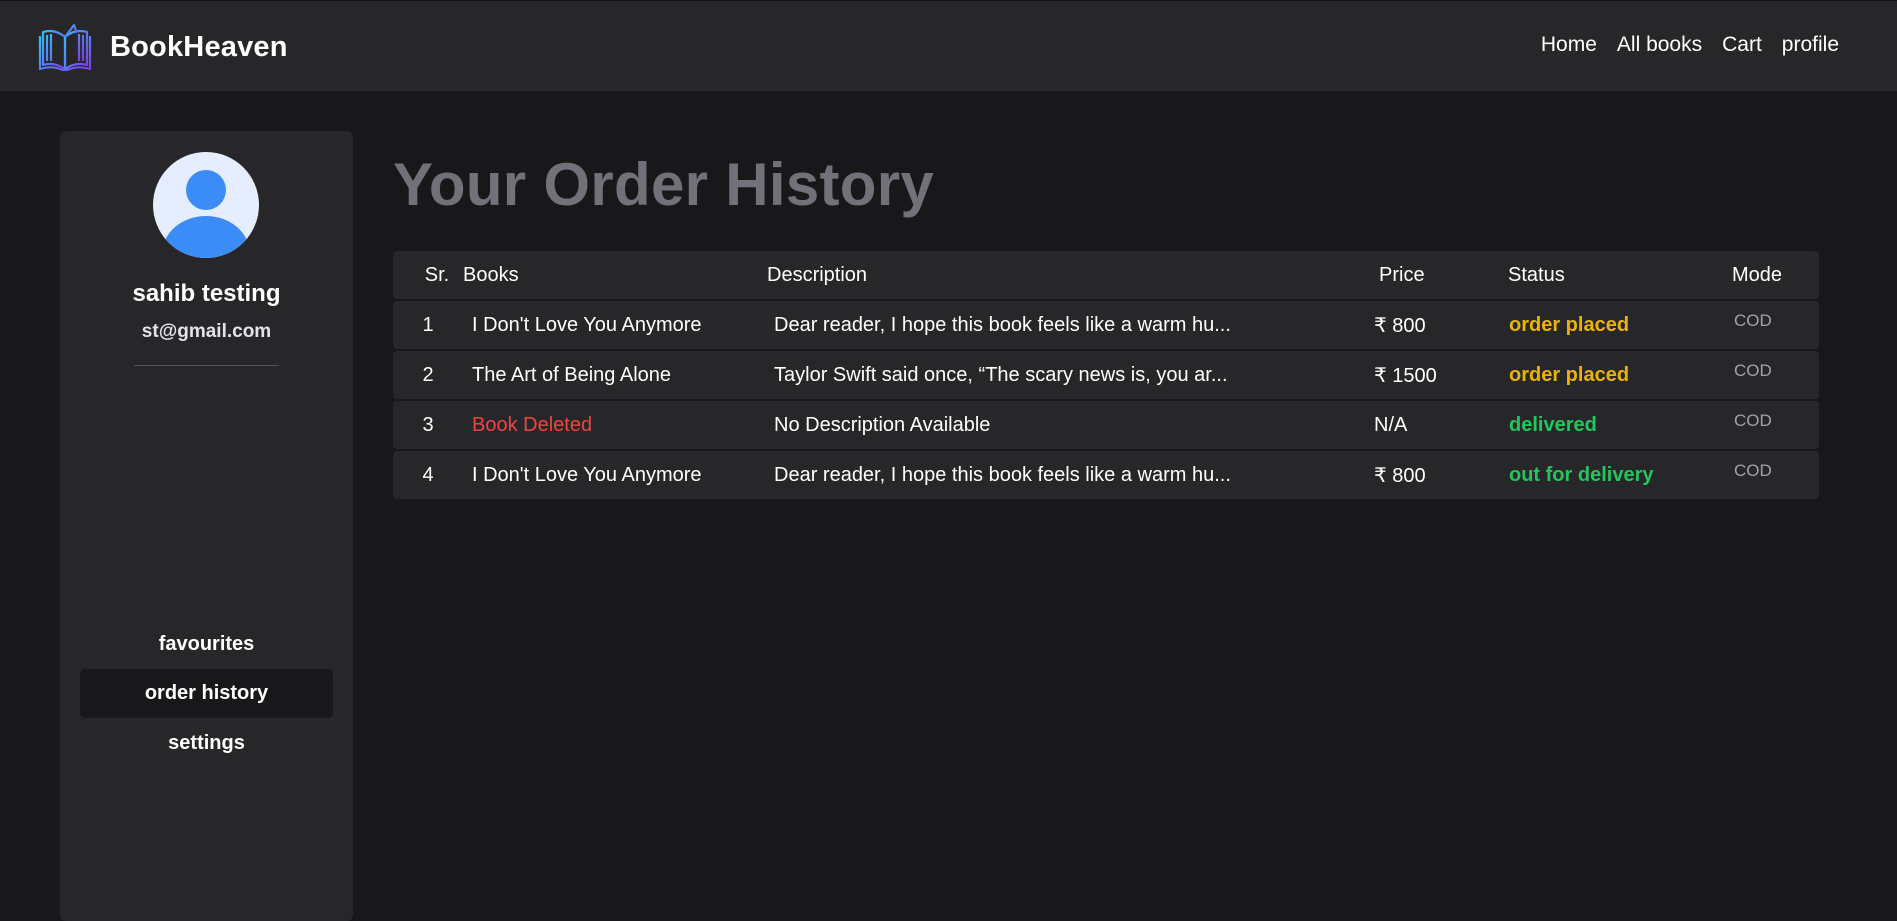  I want to click on nav-home: Home, so click(1569, 45).